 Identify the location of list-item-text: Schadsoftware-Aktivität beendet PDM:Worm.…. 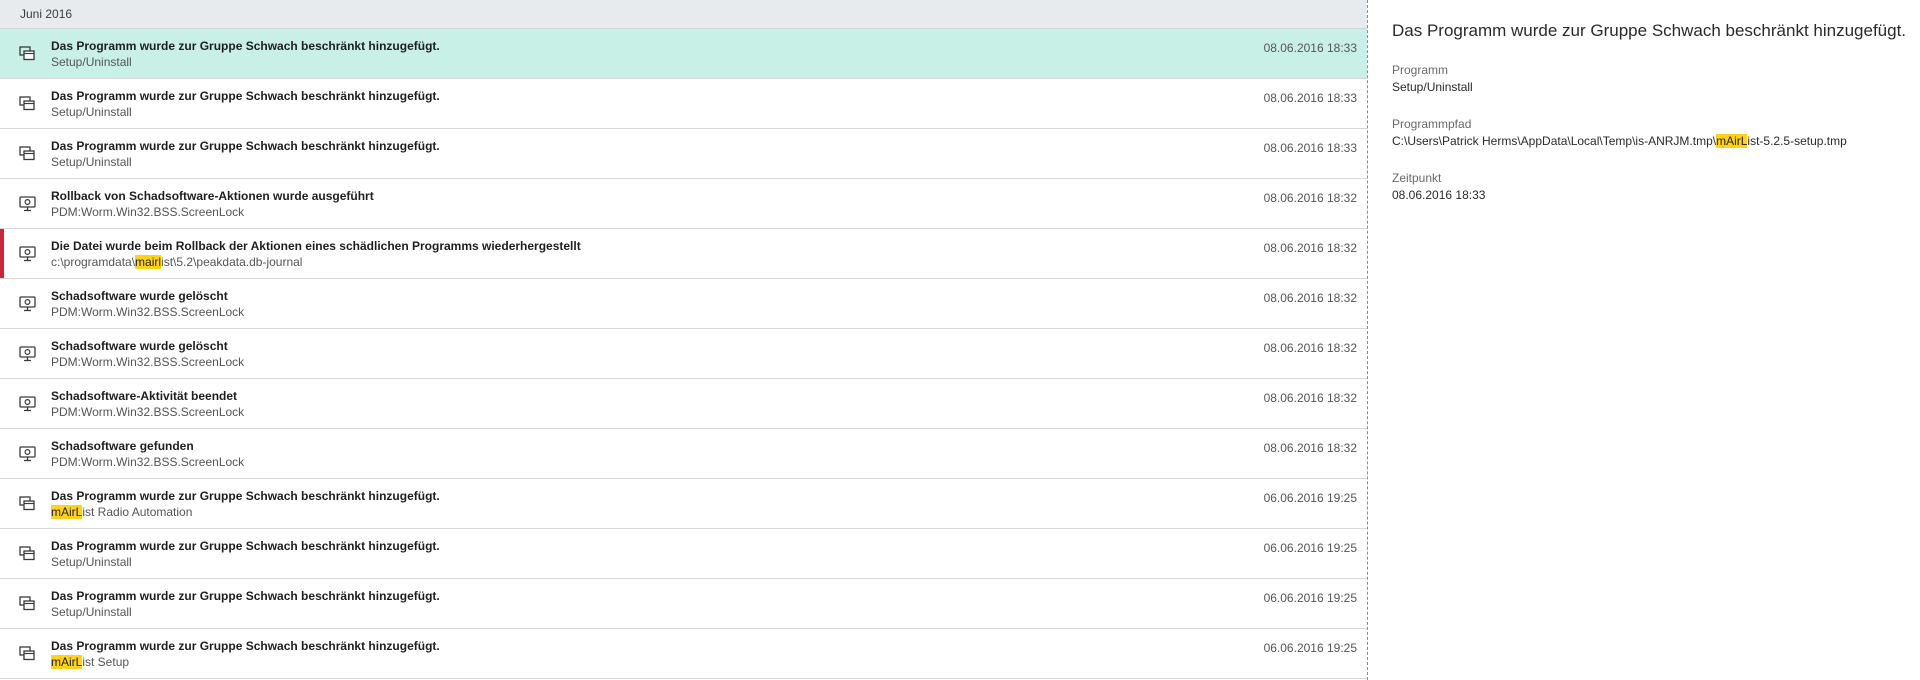
(609, 404).